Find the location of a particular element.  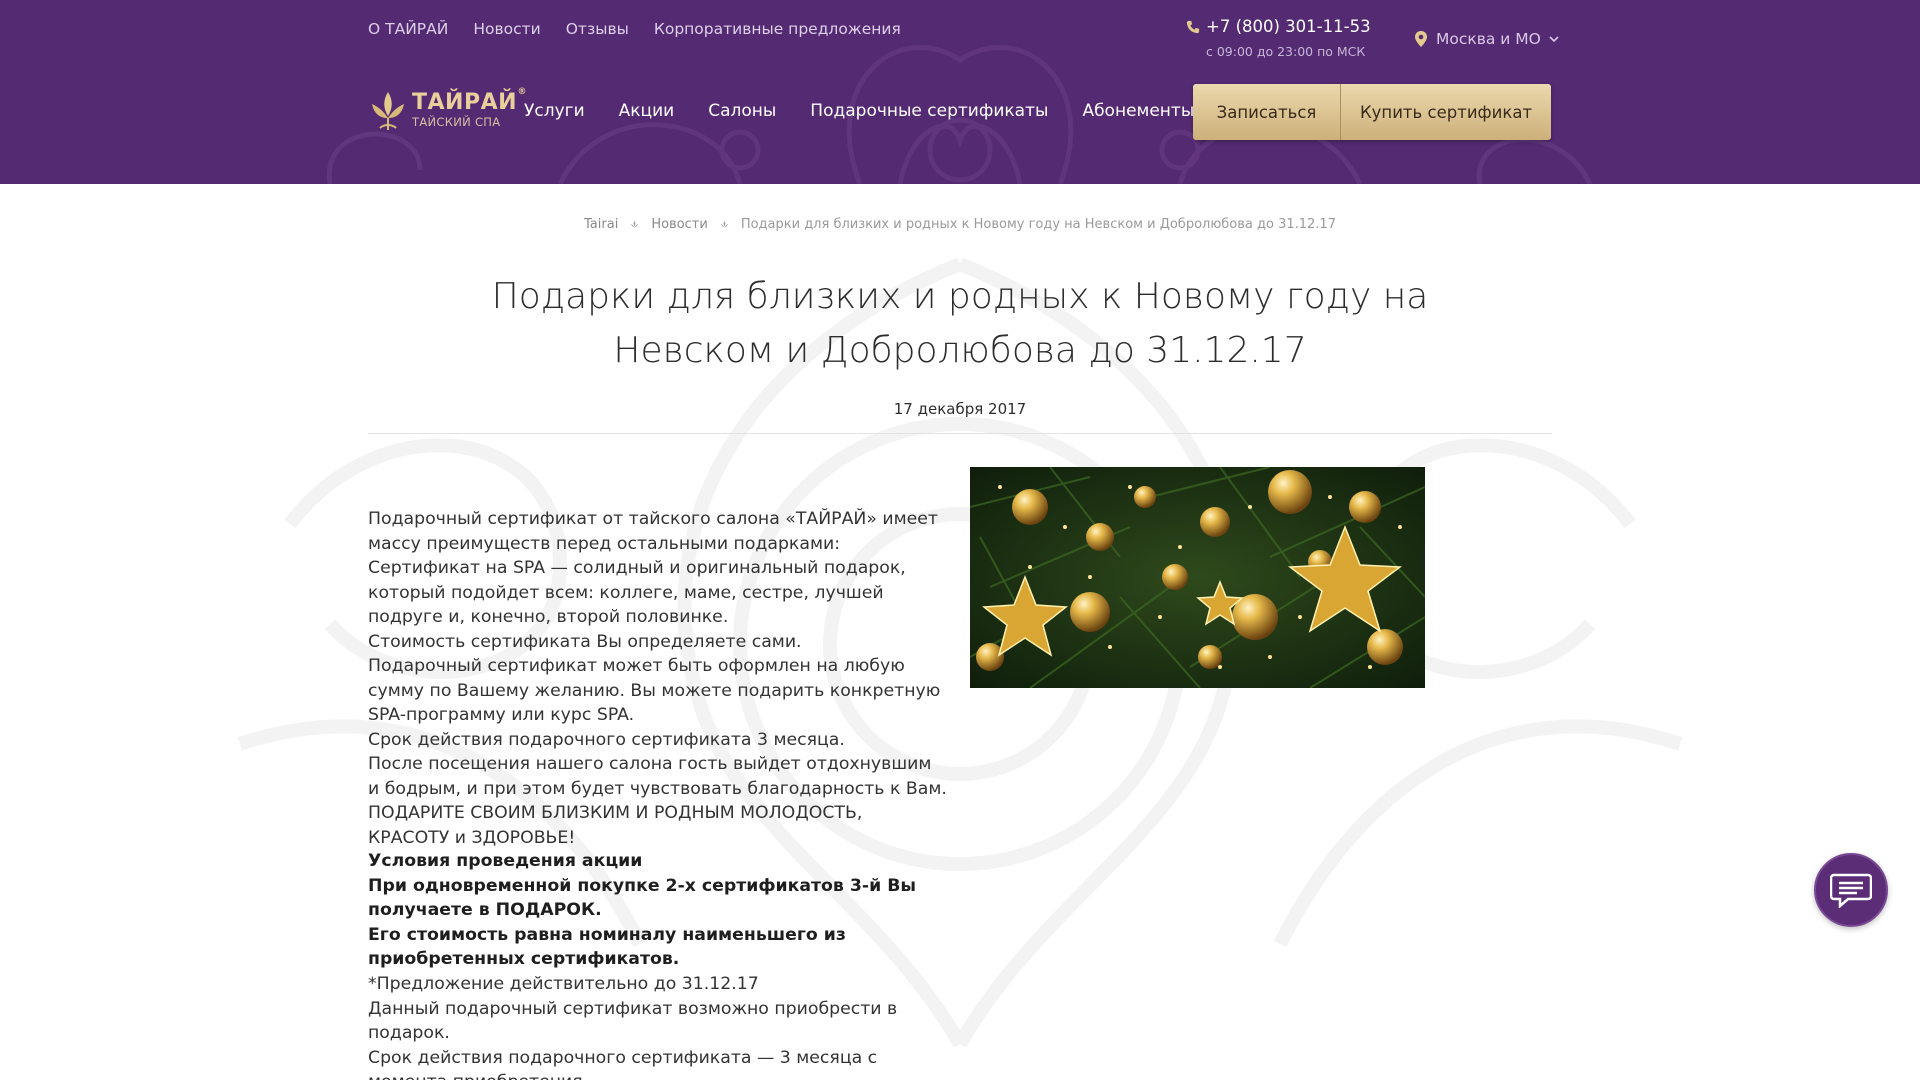

logo-lotus-icon is located at coordinates (388, 111).